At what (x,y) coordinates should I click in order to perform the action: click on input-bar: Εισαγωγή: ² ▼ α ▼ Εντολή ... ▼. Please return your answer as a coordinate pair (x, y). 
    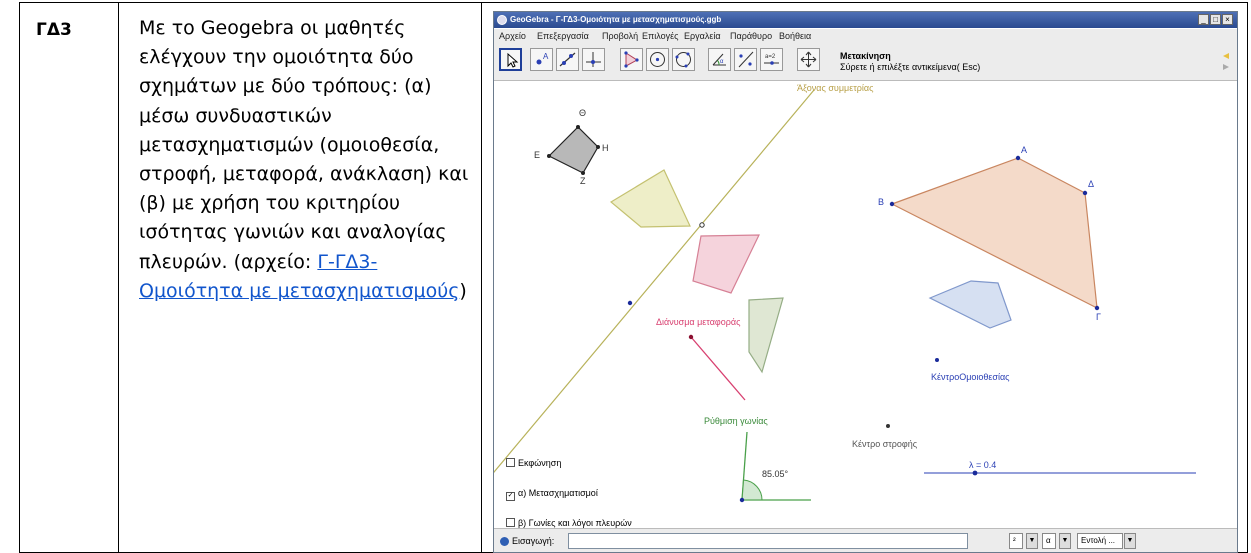
    Looking at the image, I should click on (865, 540).